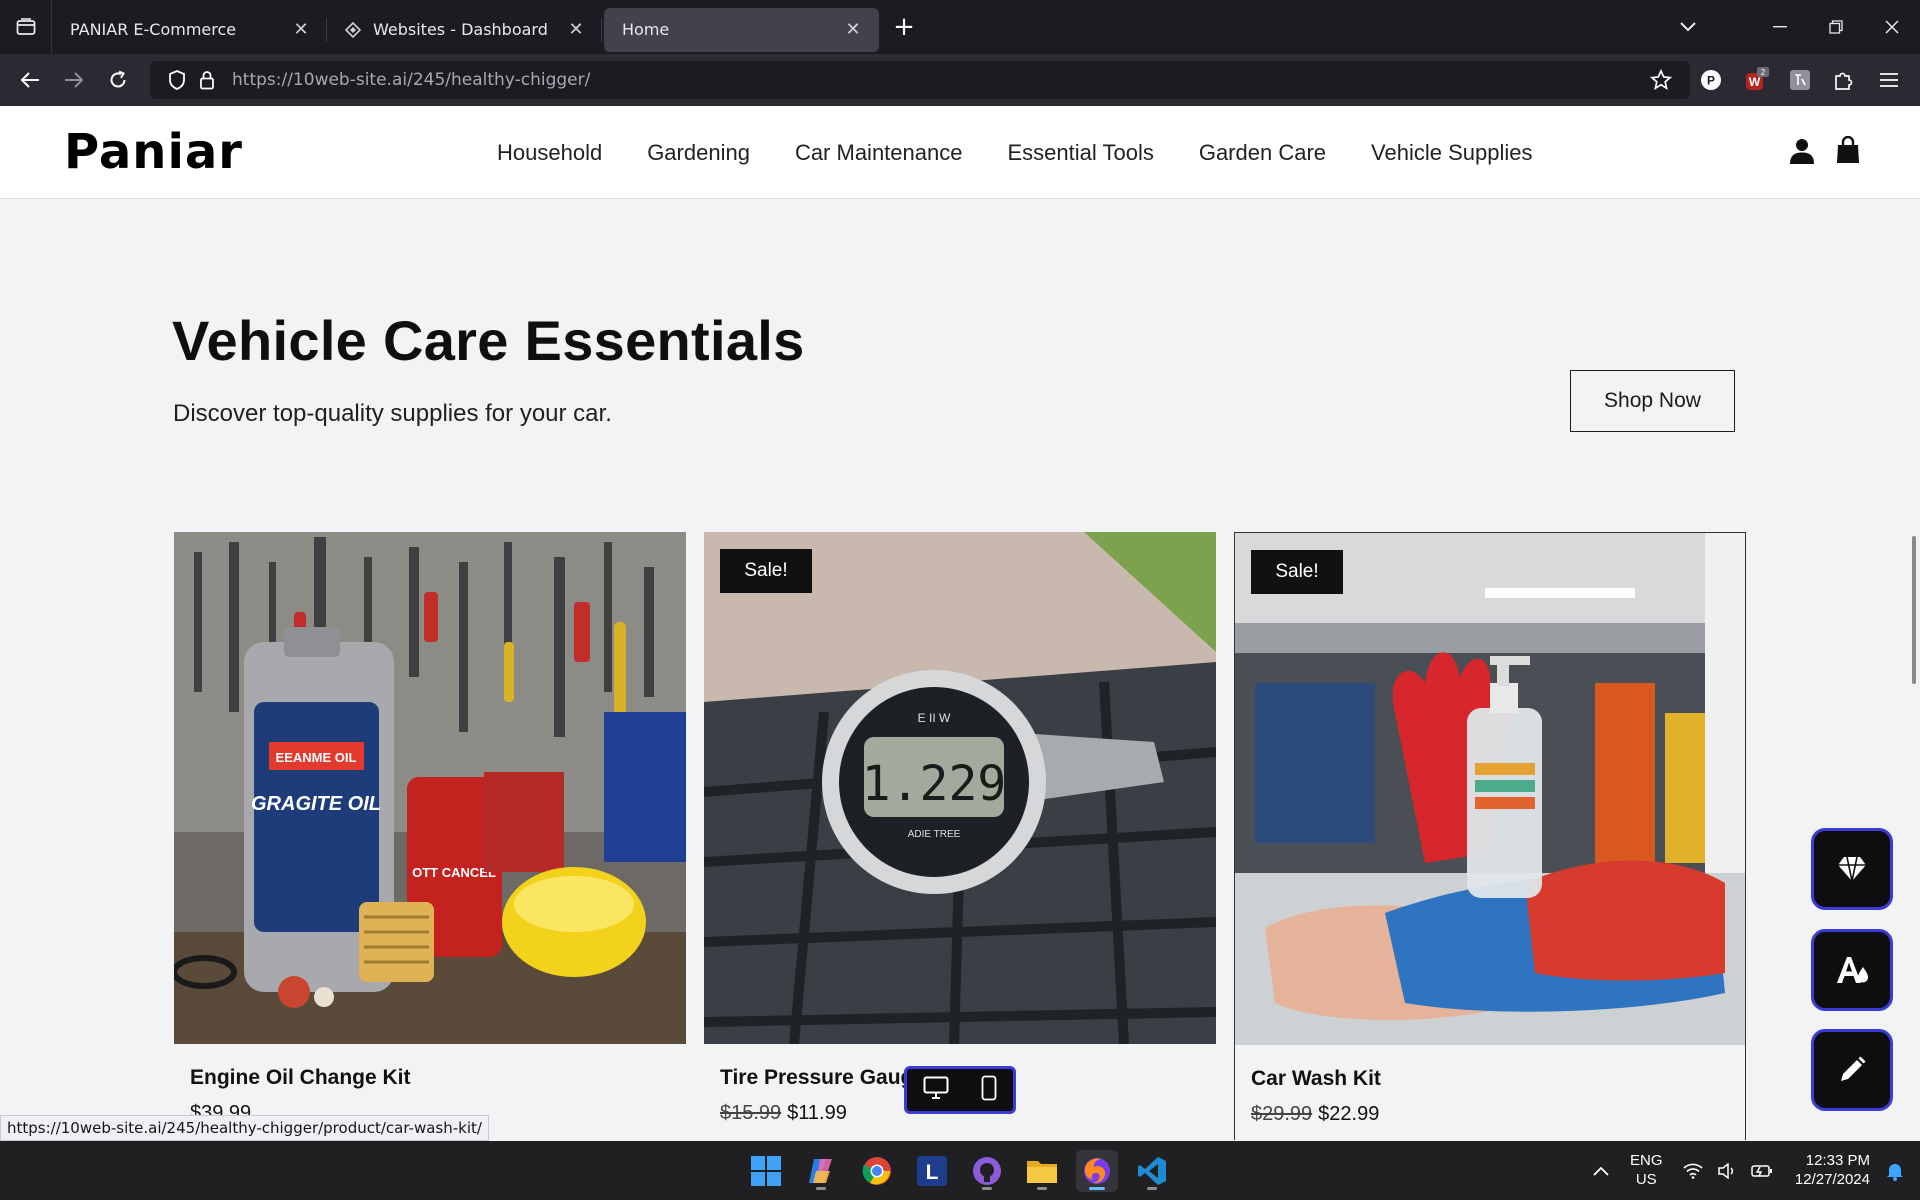  I want to click on user-icon, so click(1802, 151).